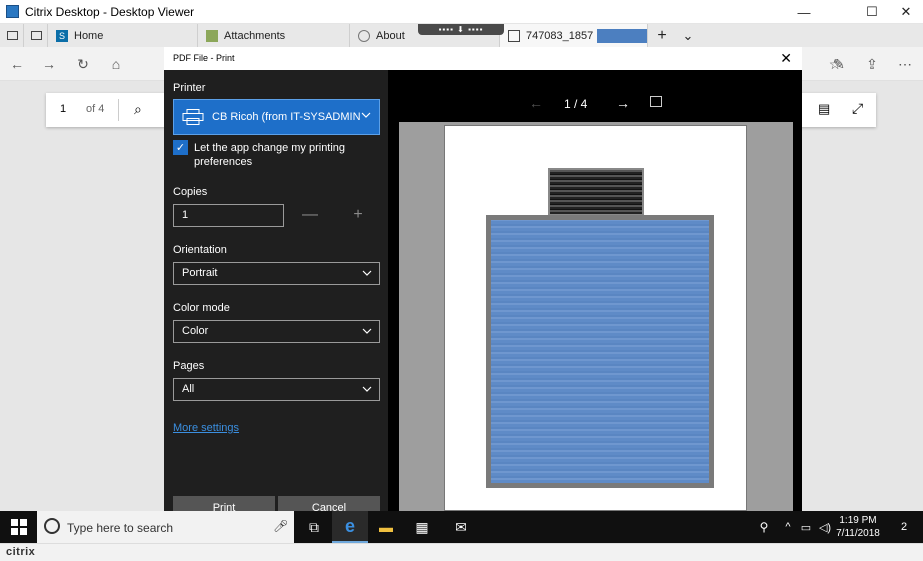 Image resolution: width=923 pixels, height=561 pixels. Describe the element at coordinates (786, 58) in the screenshot. I see `dialog-close-button: ✕` at that location.